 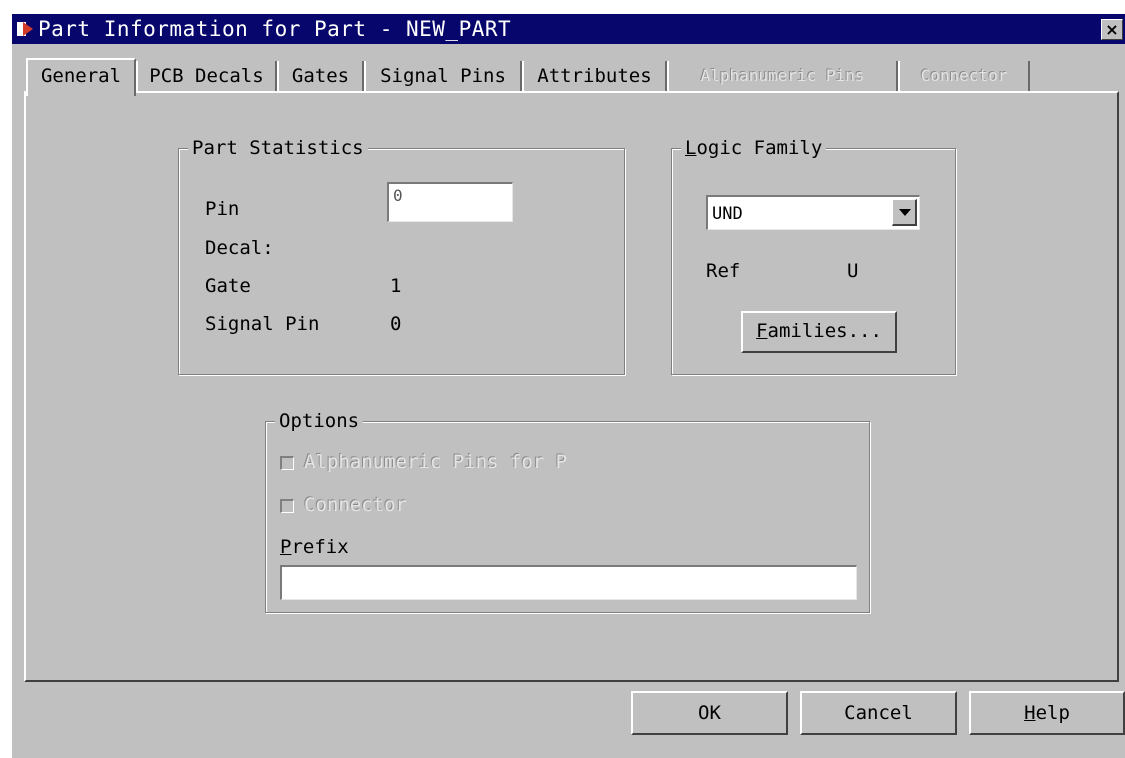 I want to click on pin-count-input: 0, so click(x=450, y=202).